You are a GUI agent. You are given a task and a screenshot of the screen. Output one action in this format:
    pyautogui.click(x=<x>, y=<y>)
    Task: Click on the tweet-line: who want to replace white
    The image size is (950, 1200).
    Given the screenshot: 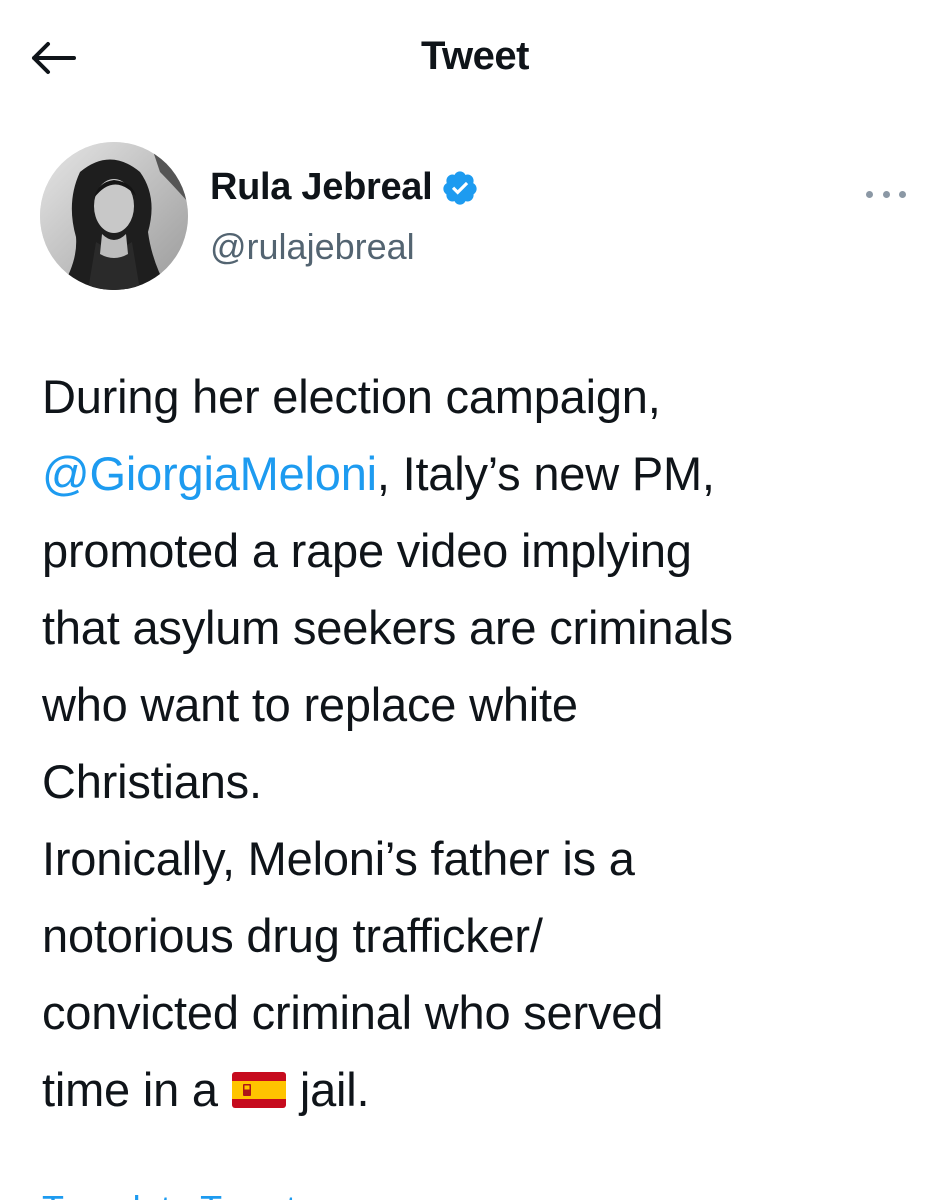 What is the action you would take?
    pyautogui.click(x=310, y=704)
    